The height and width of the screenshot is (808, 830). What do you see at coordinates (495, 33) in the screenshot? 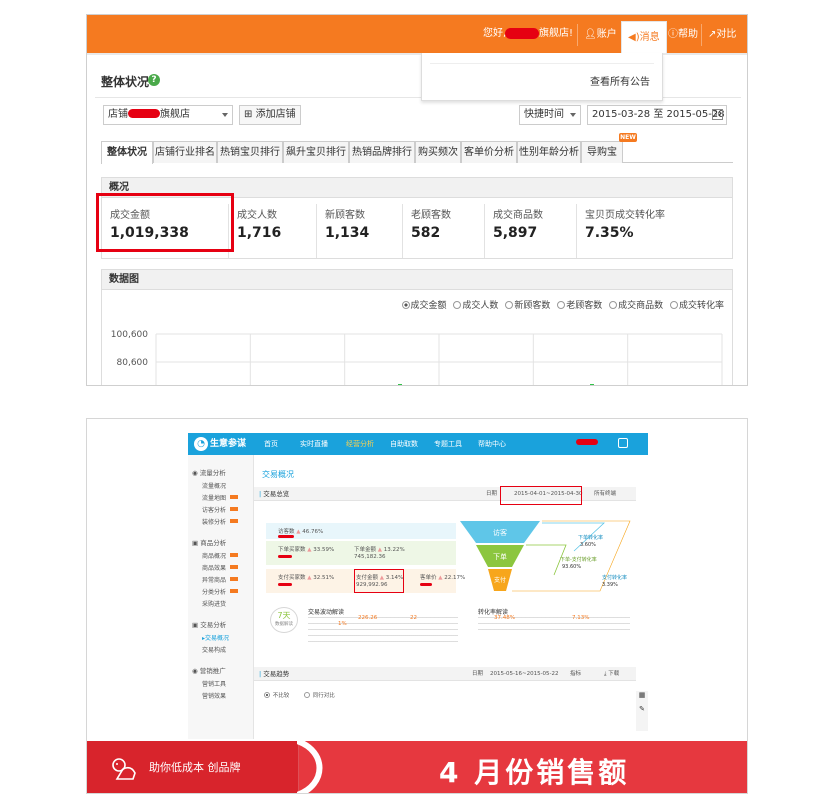
I see `greeting-prefix: 您好,` at bounding box center [495, 33].